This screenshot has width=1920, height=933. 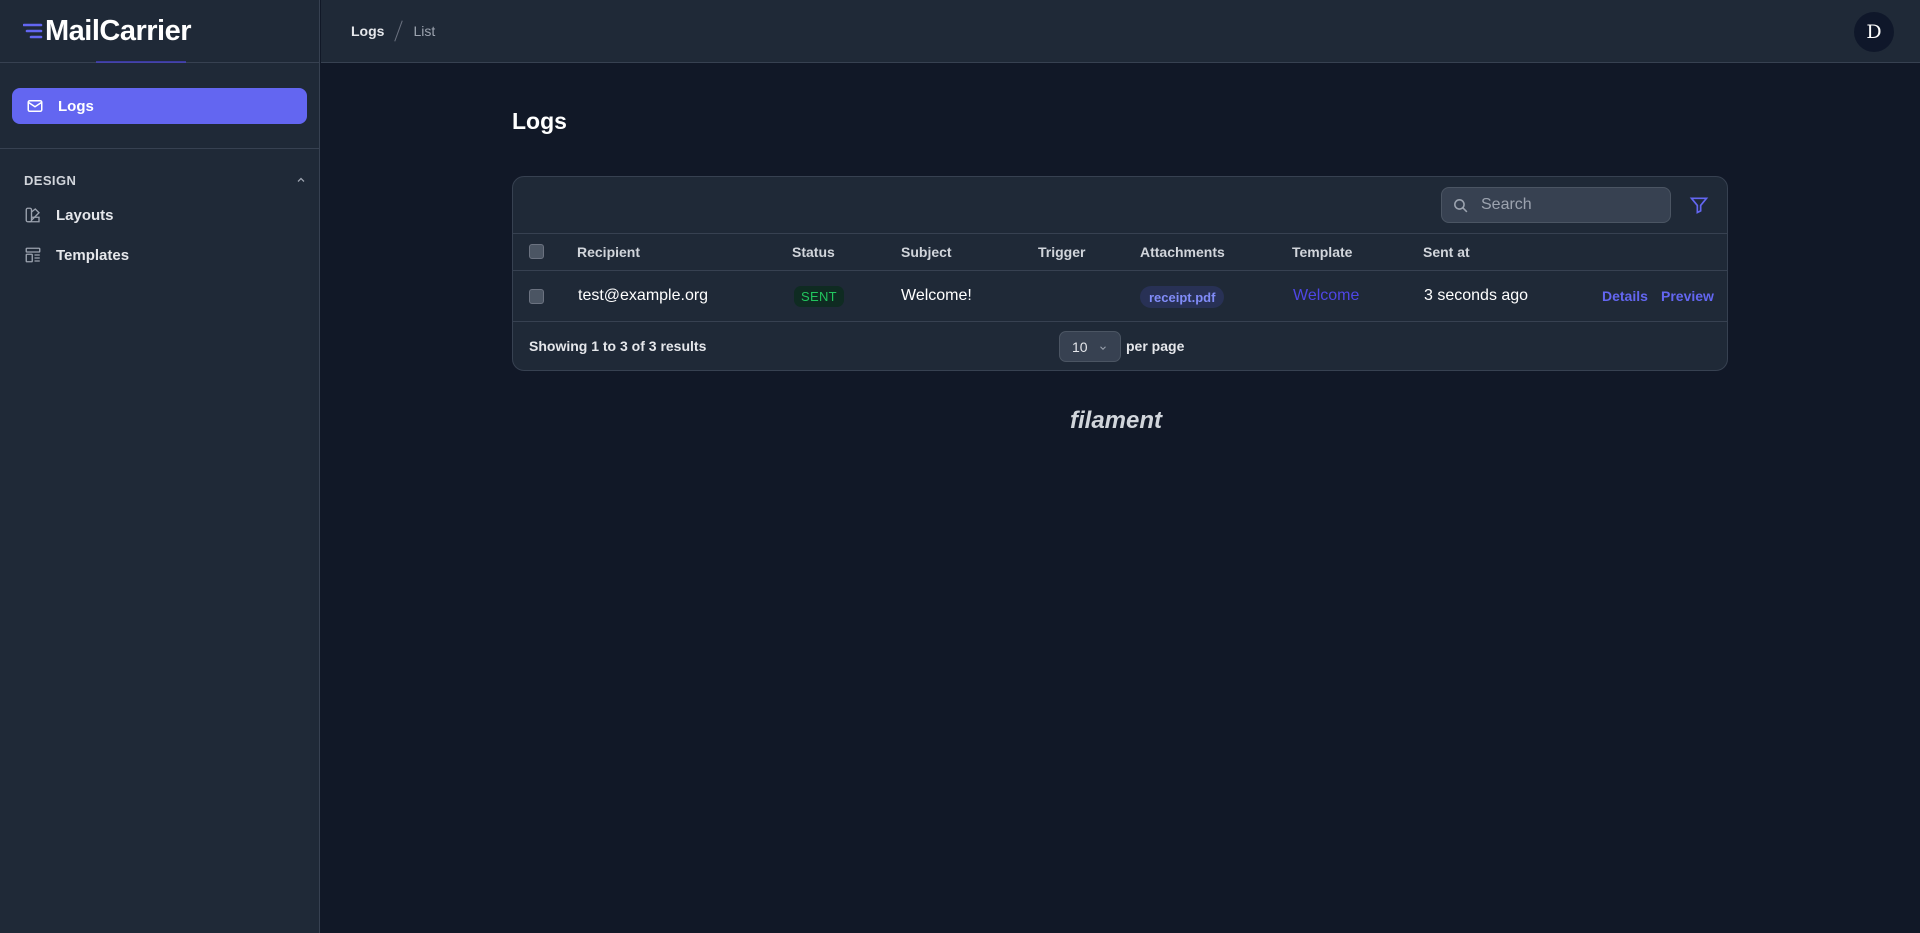 I want to click on search-box, so click(x=1556, y=205).